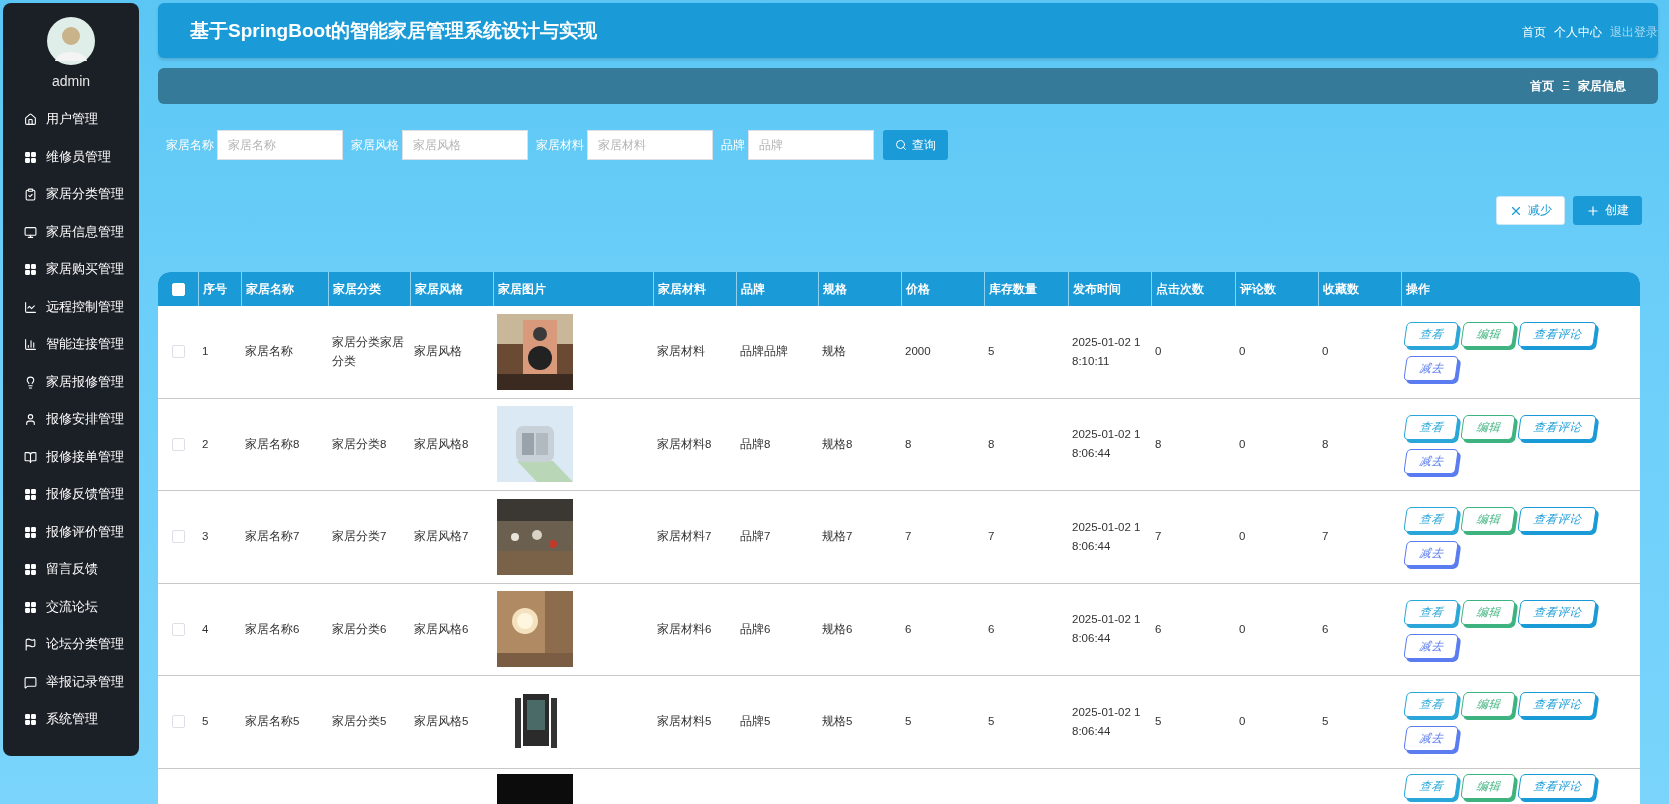 Image resolution: width=1669 pixels, height=804 pixels. Describe the element at coordinates (71, 232) in the screenshot. I see `sidebar-item: 家居信息管理` at that location.